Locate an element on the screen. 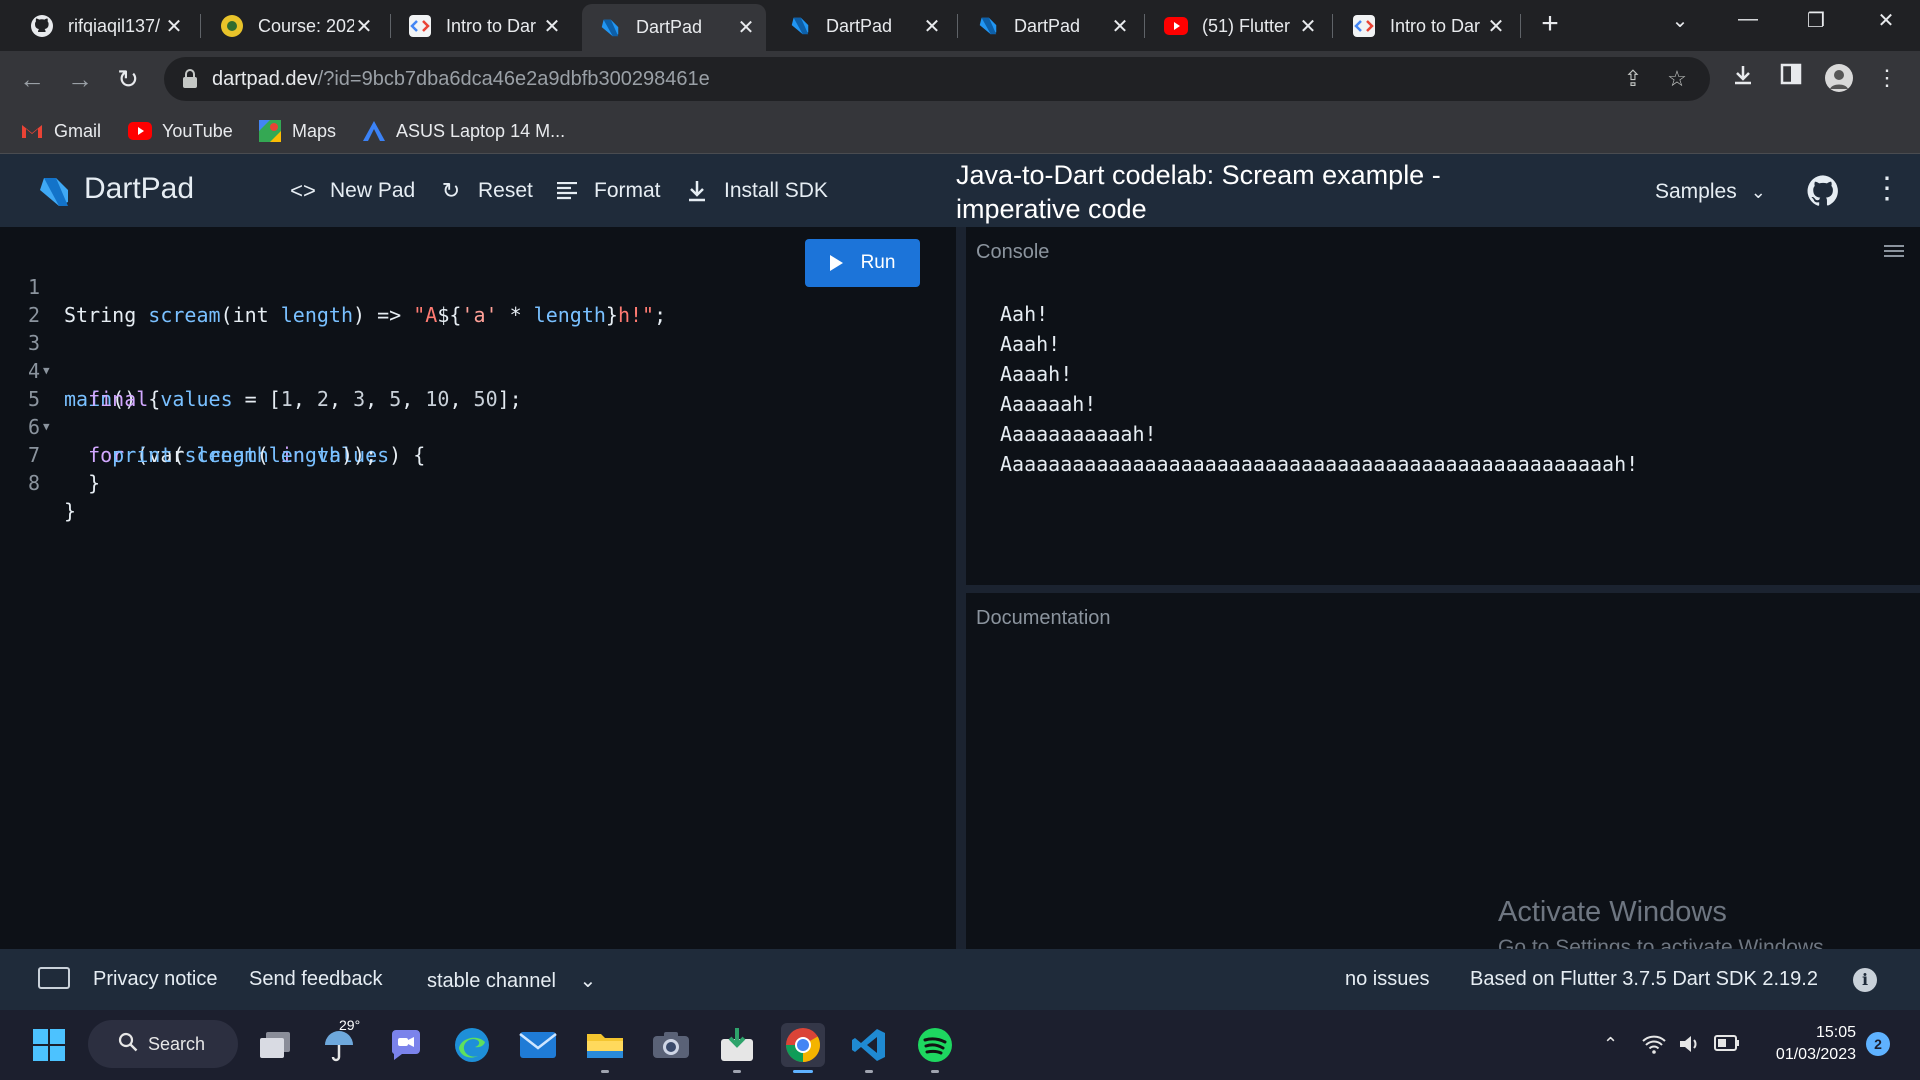  reset-button: ↻ Reset is located at coordinates (485, 191).